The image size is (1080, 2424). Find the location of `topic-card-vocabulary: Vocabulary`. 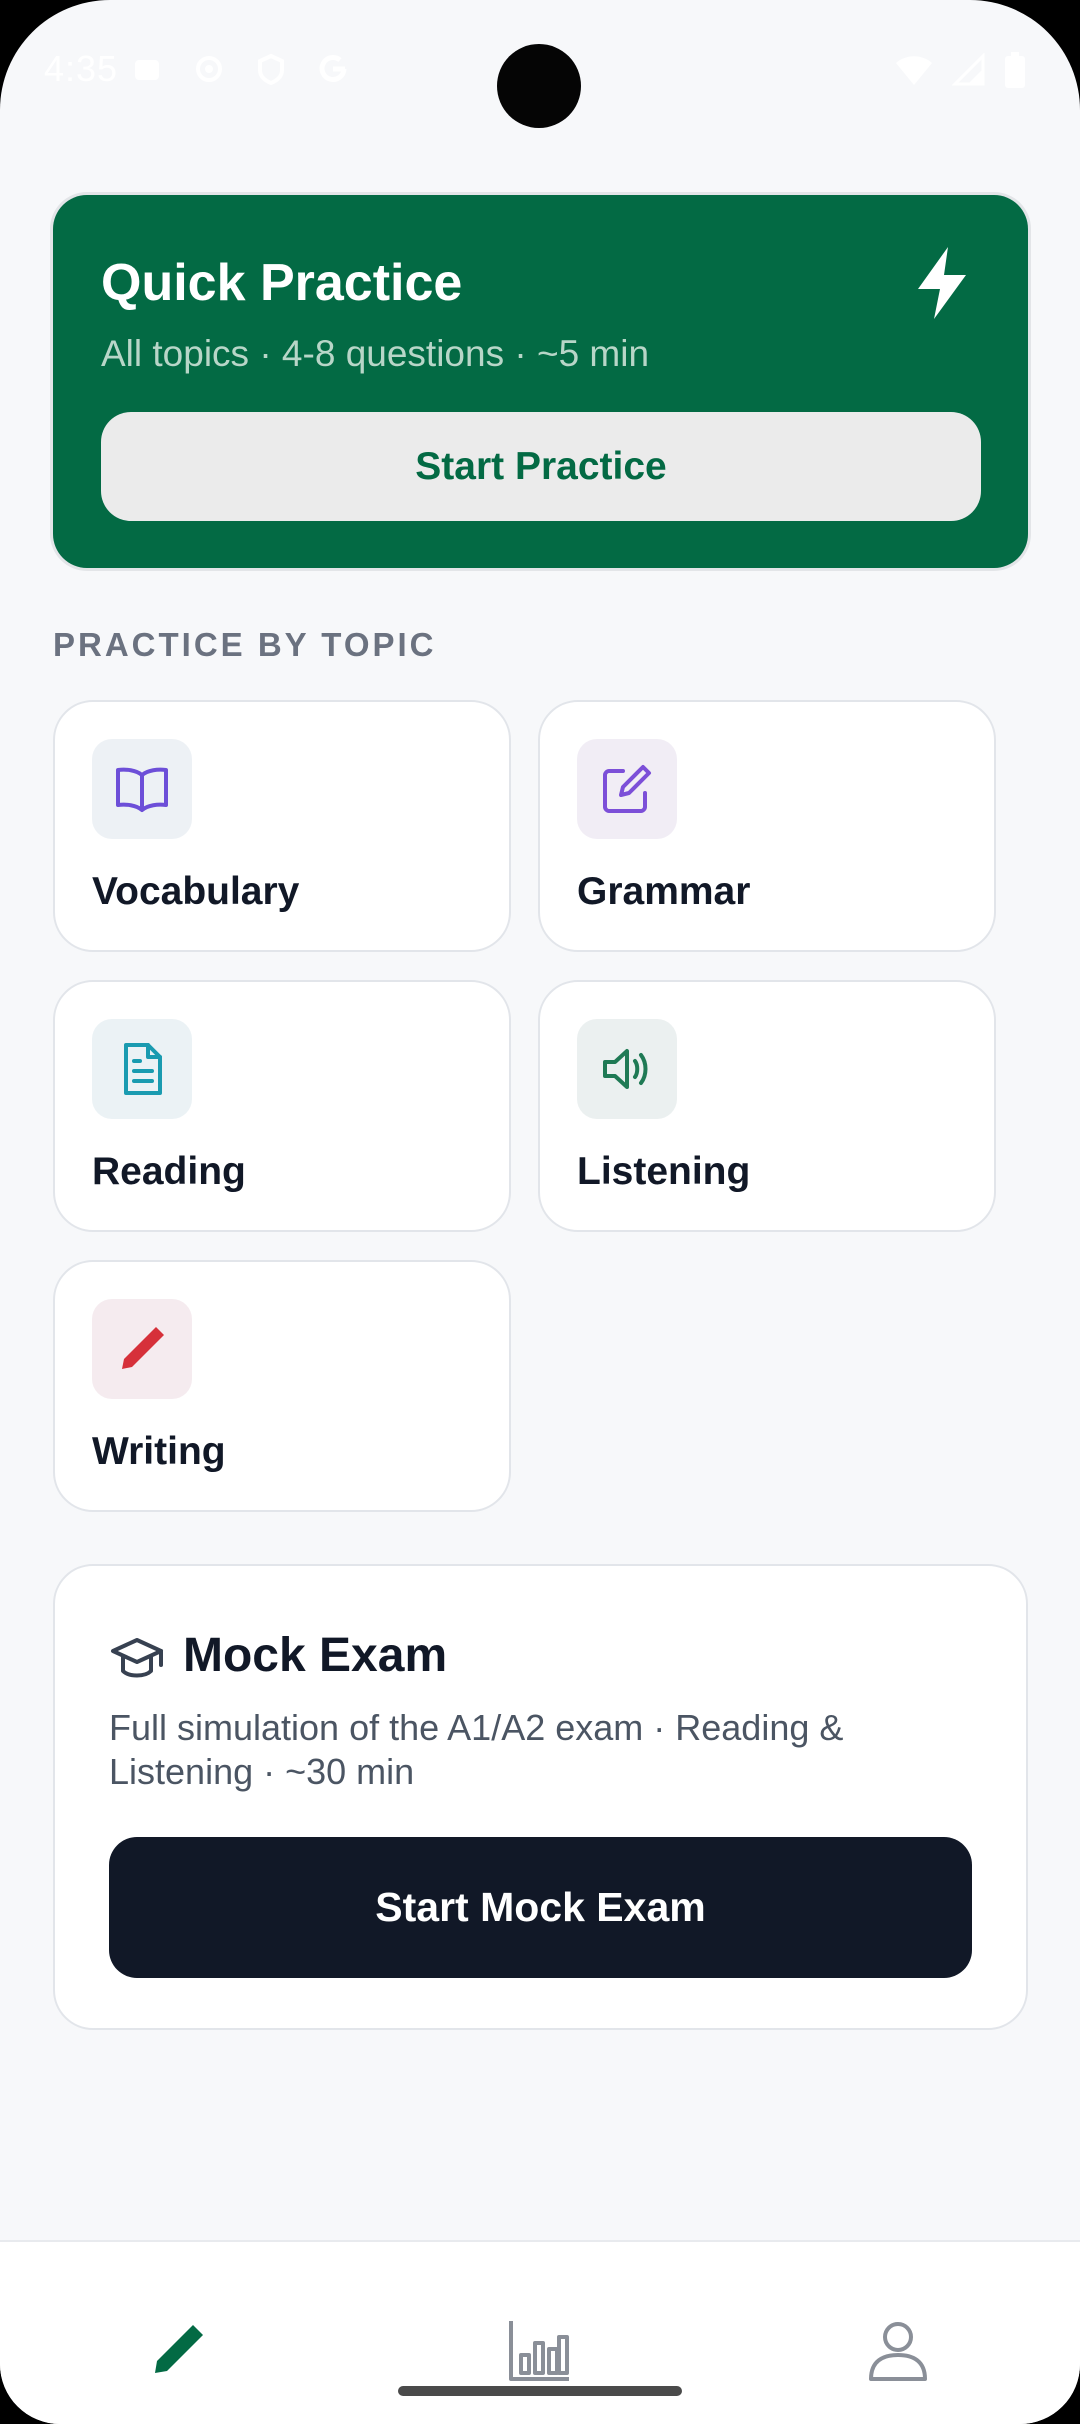

topic-card-vocabulary: Vocabulary is located at coordinates (282, 826).